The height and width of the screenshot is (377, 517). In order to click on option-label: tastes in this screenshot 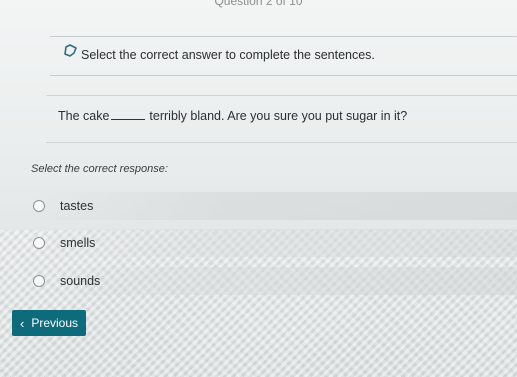, I will do `click(77, 206)`.